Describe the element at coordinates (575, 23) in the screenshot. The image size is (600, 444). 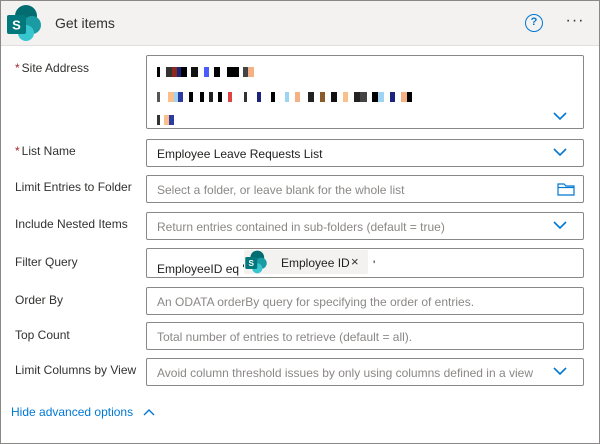
I see `more-options-icon: ···` at that location.